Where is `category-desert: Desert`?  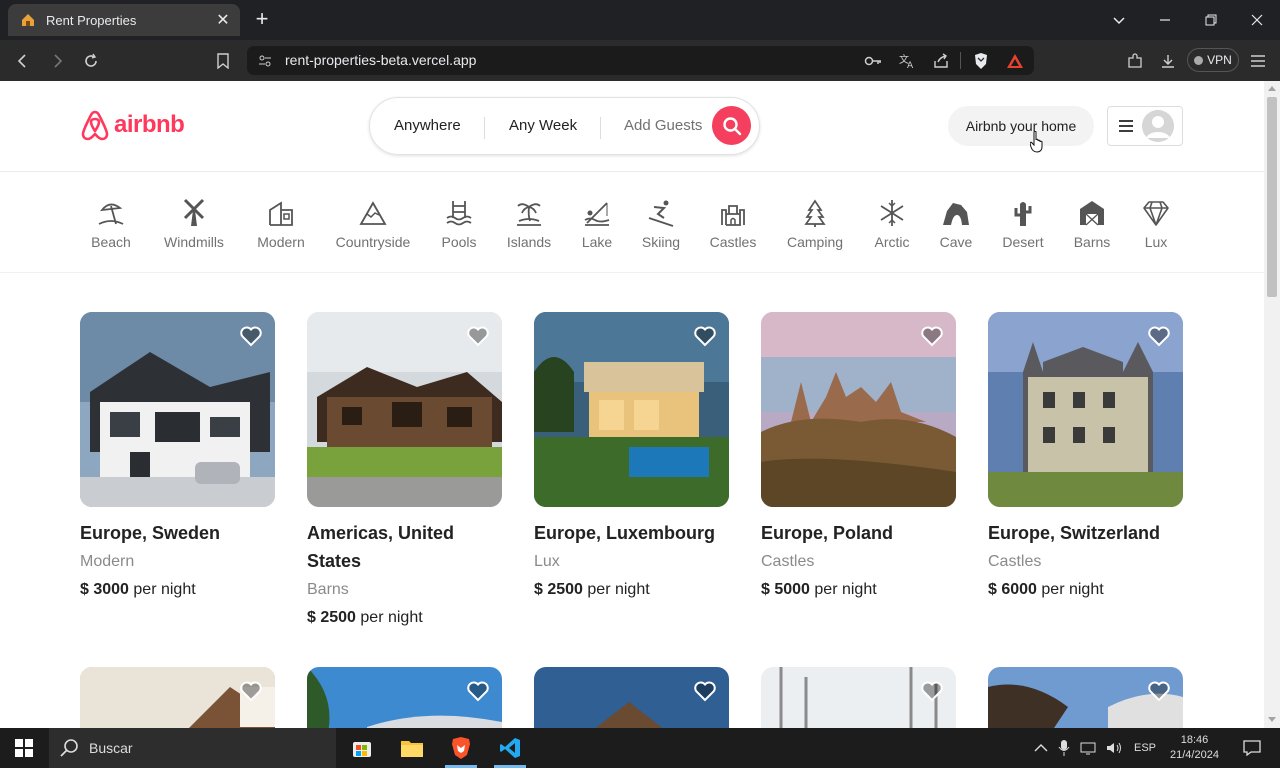 category-desert: Desert is located at coordinates (1023, 224).